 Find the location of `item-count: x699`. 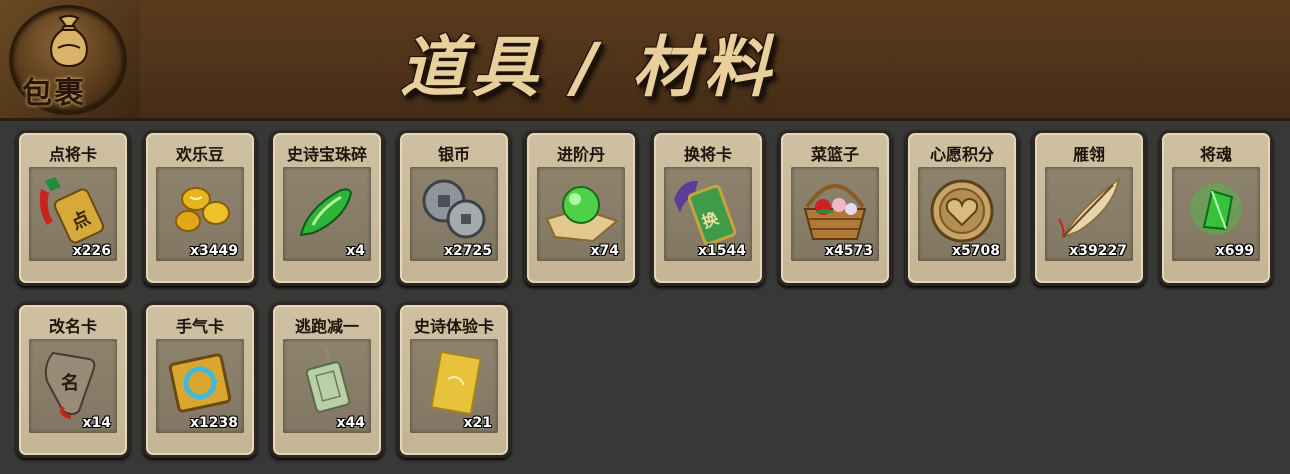

item-count: x699 is located at coordinates (1234, 251).